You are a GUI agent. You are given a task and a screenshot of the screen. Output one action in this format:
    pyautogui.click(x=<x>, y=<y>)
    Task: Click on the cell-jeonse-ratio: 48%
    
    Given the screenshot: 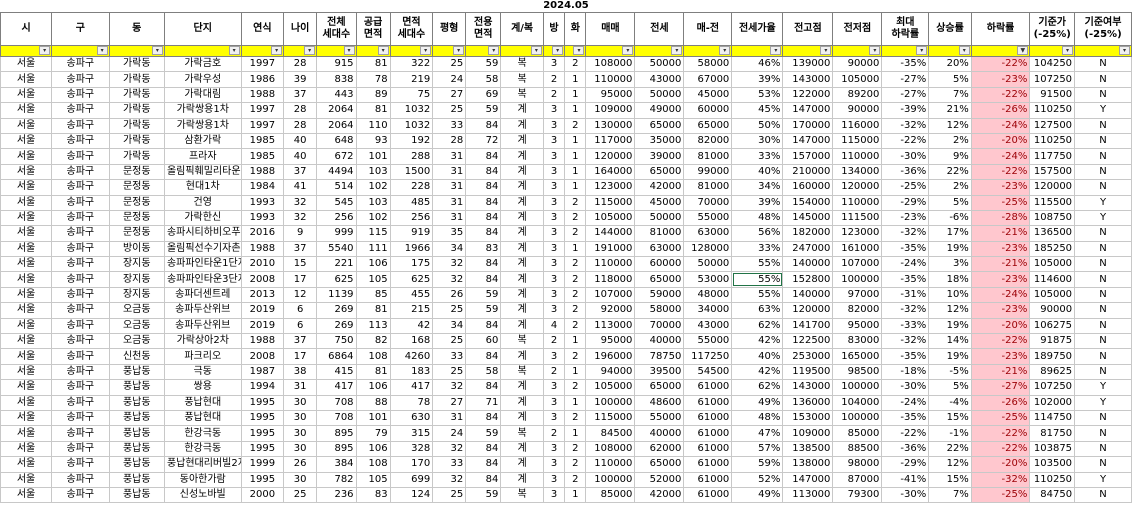 What is the action you would take?
    pyautogui.click(x=757, y=418)
    